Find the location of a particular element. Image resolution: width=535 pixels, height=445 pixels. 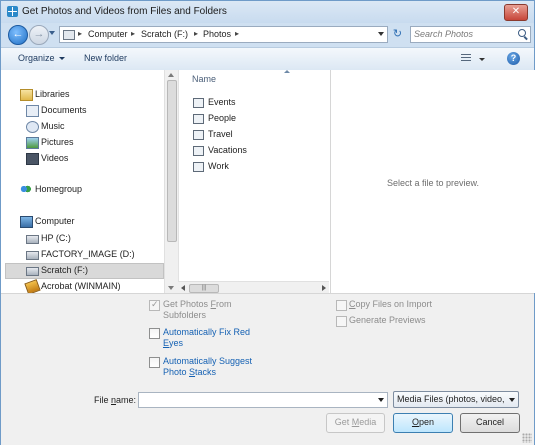

app-icon is located at coordinates (12, 11).